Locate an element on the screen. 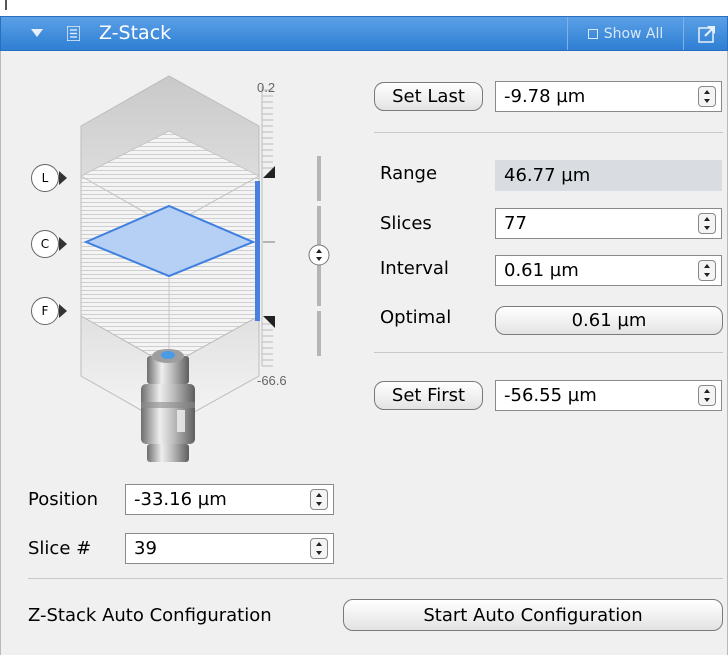 This screenshot has width=728, height=655. start-auto-config-button: Start Auto Configuration is located at coordinates (533, 615).